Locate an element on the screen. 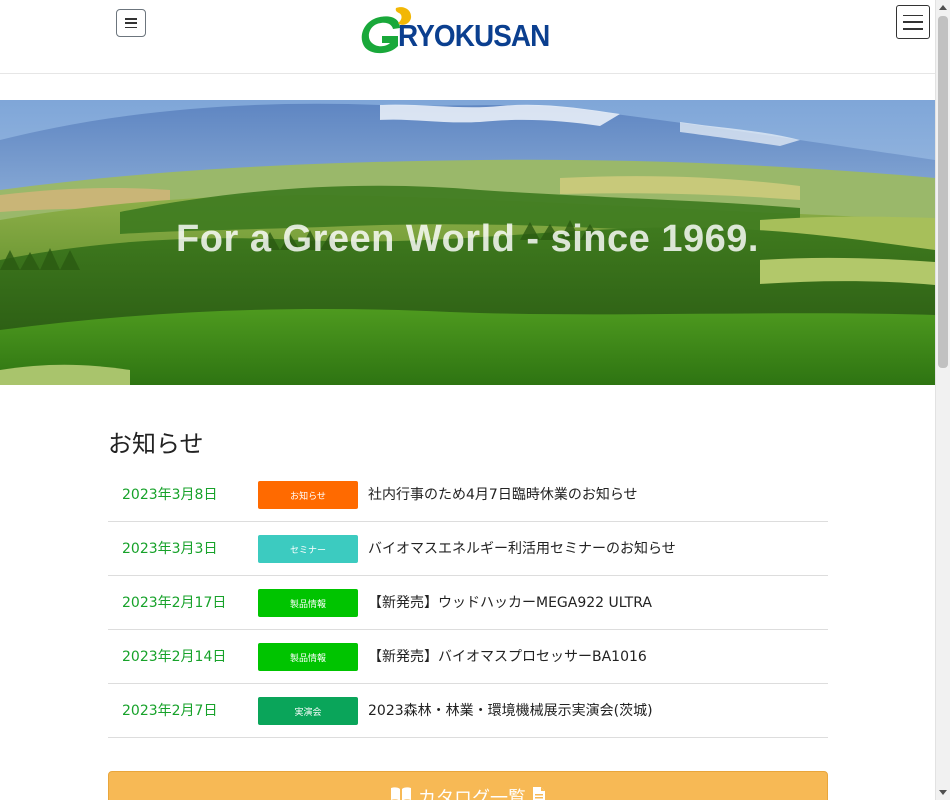  news-category-badge: お知らせ is located at coordinates (308, 495).